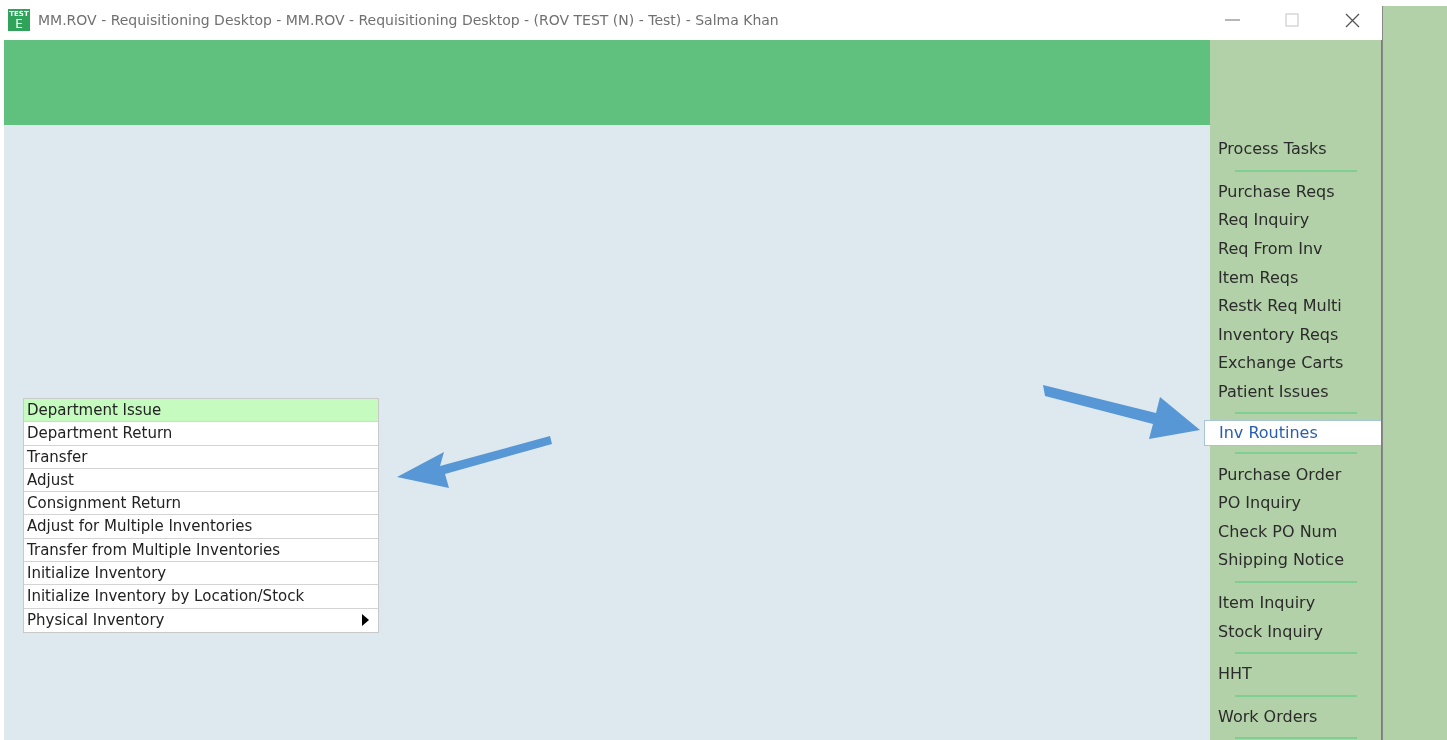 The width and height of the screenshot is (1447, 740). What do you see at coordinates (1295, 474) in the screenshot?
I see `sidebar-item: Purchase Order` at bounding box center [1295, 474].